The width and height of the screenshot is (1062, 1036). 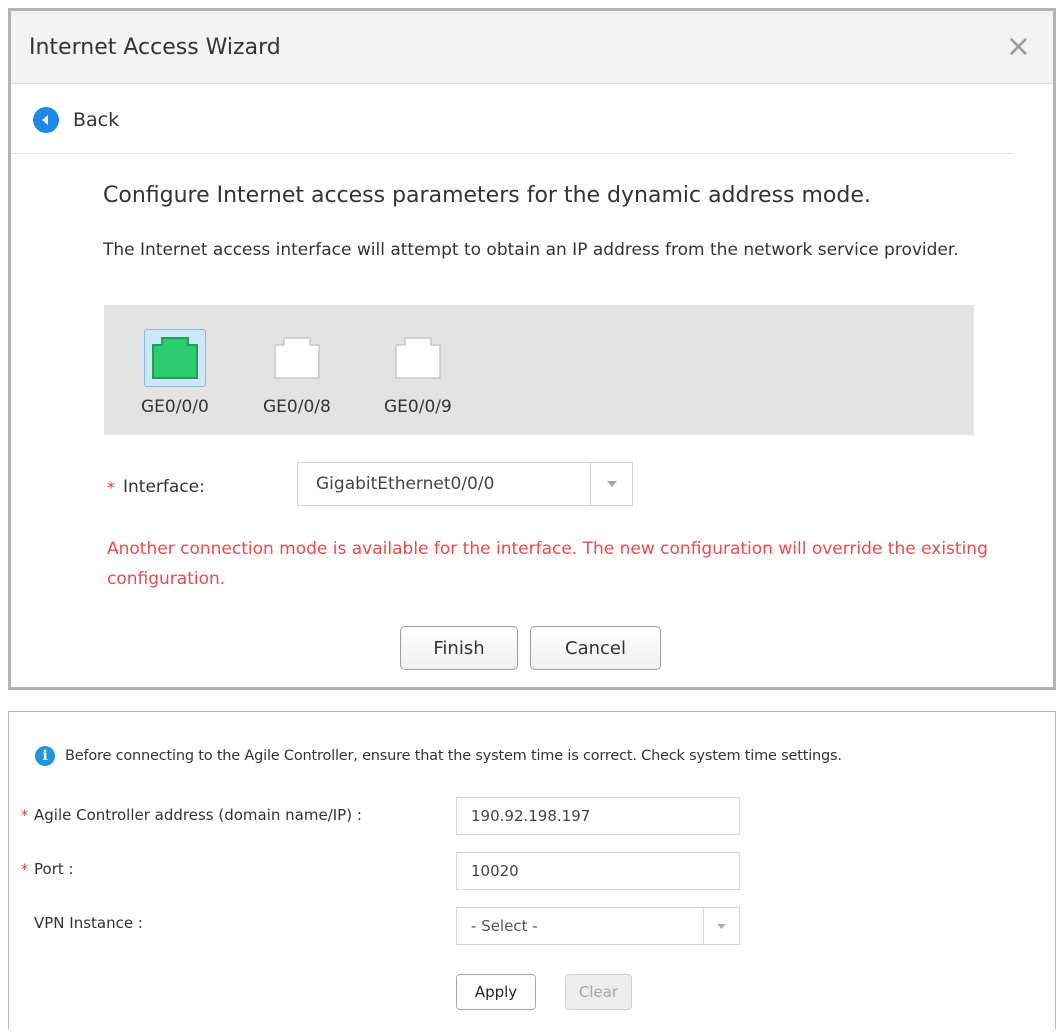 What do you see at coordinates (496, 992) in the screenshot?
I see `apply-button: Apply` at bounding box center [496, 992].